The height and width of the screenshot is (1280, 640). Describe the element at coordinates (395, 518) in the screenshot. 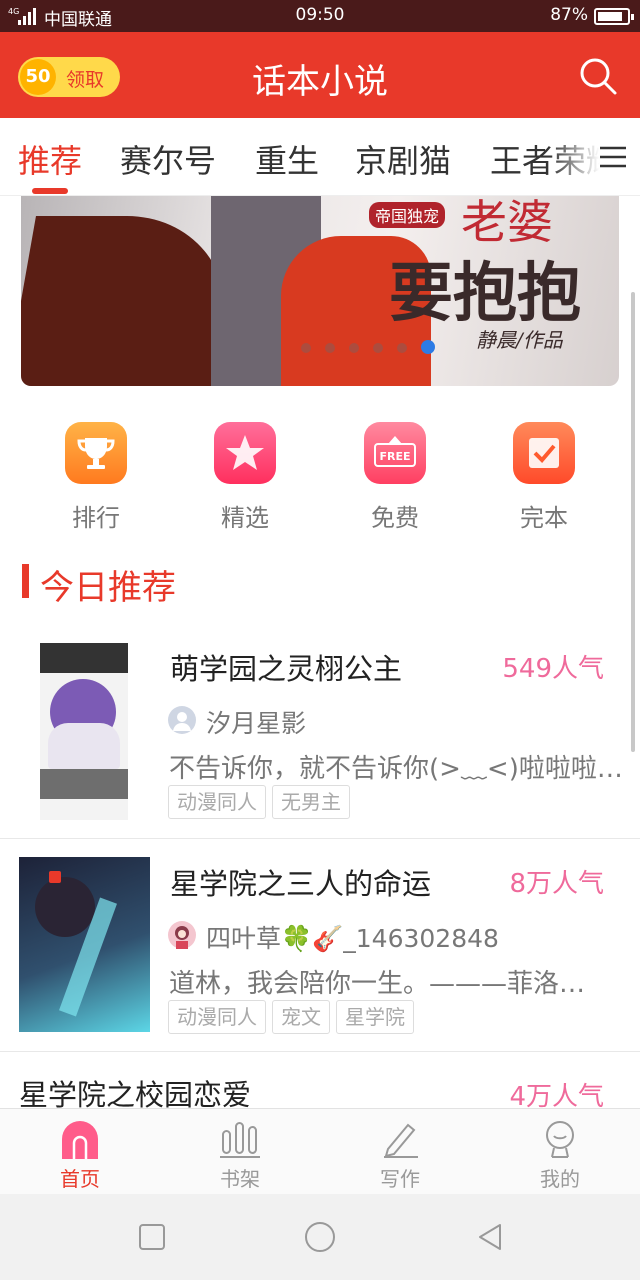

I see `quick-free-label: 免费` at that location.